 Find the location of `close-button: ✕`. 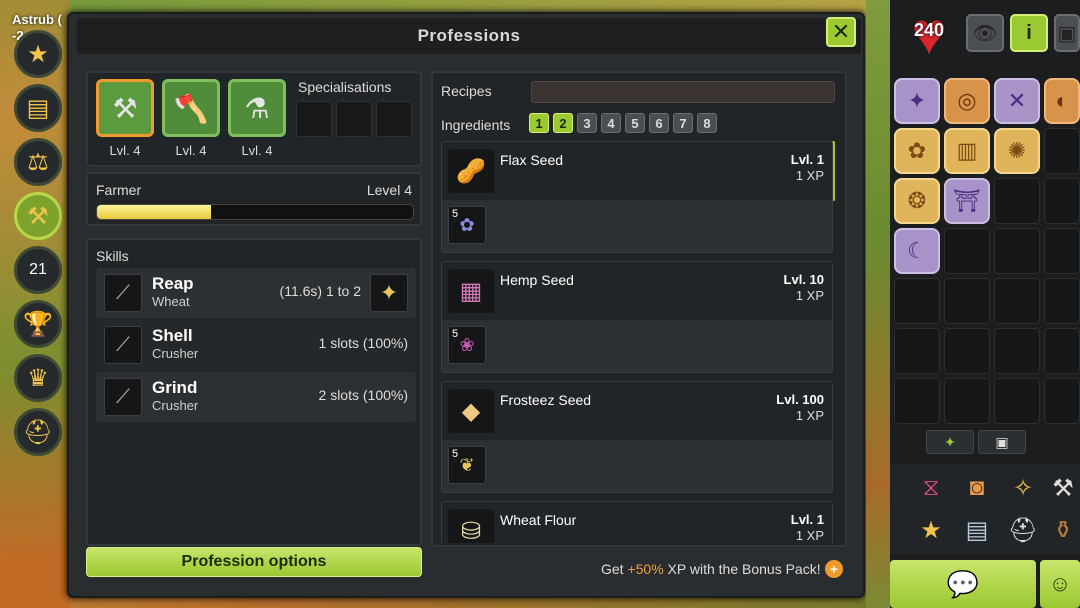

close-button: ✕ is located at coordinates (841, 32).